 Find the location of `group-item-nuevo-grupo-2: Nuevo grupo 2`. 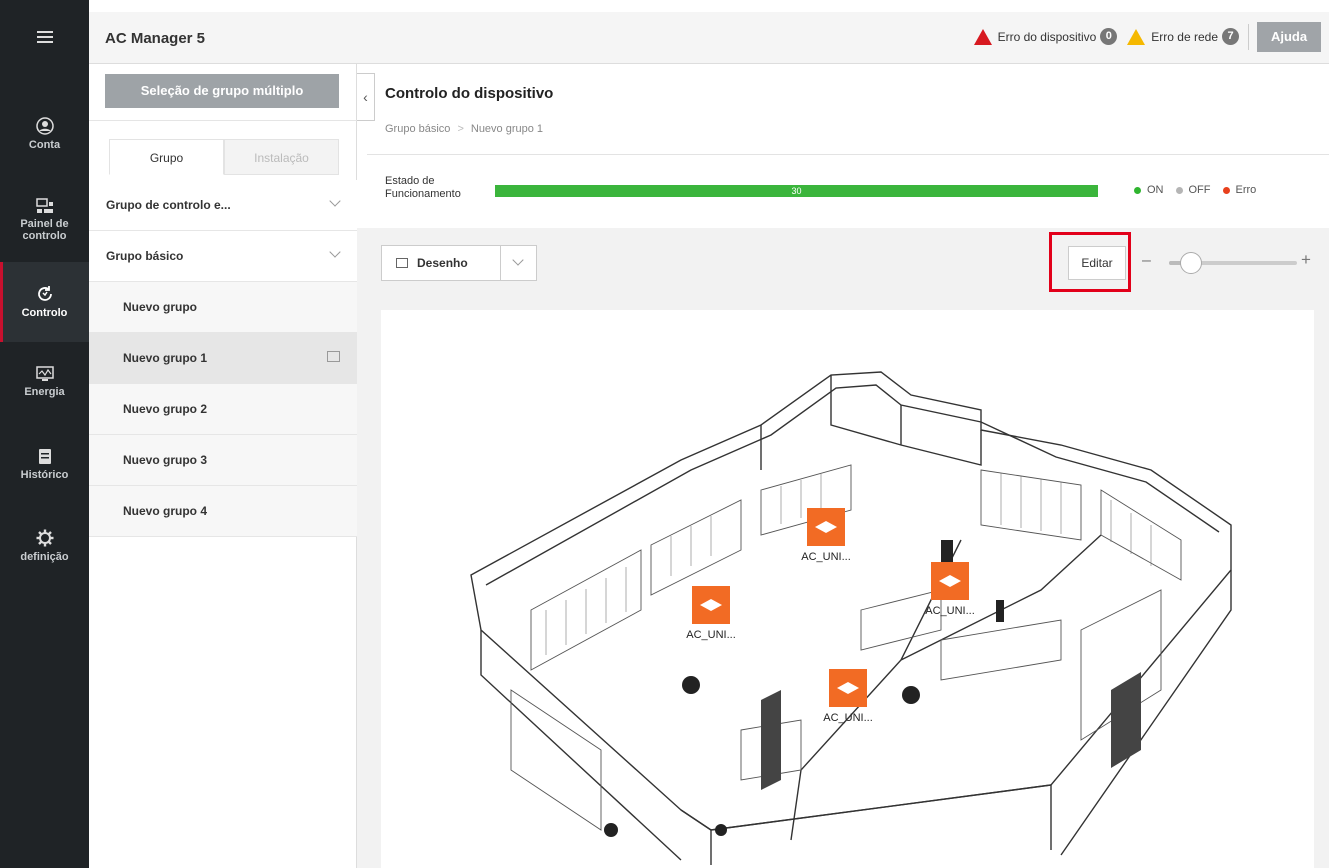

group-item-nuevo-grupo-2: Nuevo grupo 2 is located at coordinates (223, 409).